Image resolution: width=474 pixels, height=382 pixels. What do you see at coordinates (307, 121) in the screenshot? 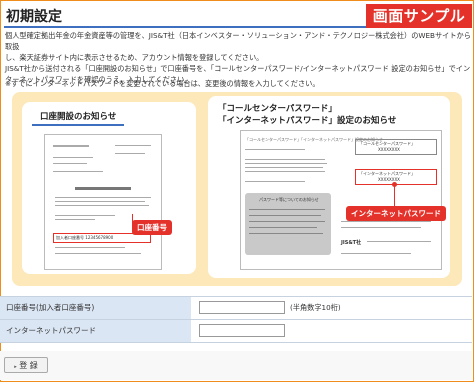
I see `password-notice-title-line2: 「インターネットパスワード」設定のお知らせ` at bounding box center [307, 121].